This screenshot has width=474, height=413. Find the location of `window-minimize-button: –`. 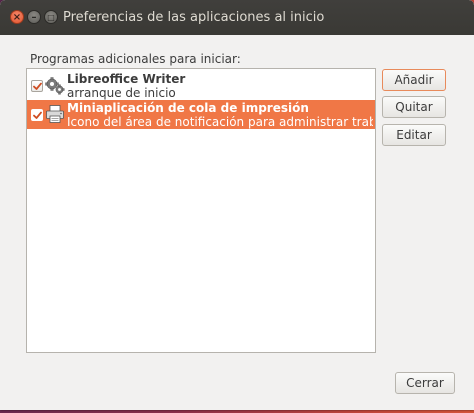

window-minimize-button: – is located at coordinates (34, 17).